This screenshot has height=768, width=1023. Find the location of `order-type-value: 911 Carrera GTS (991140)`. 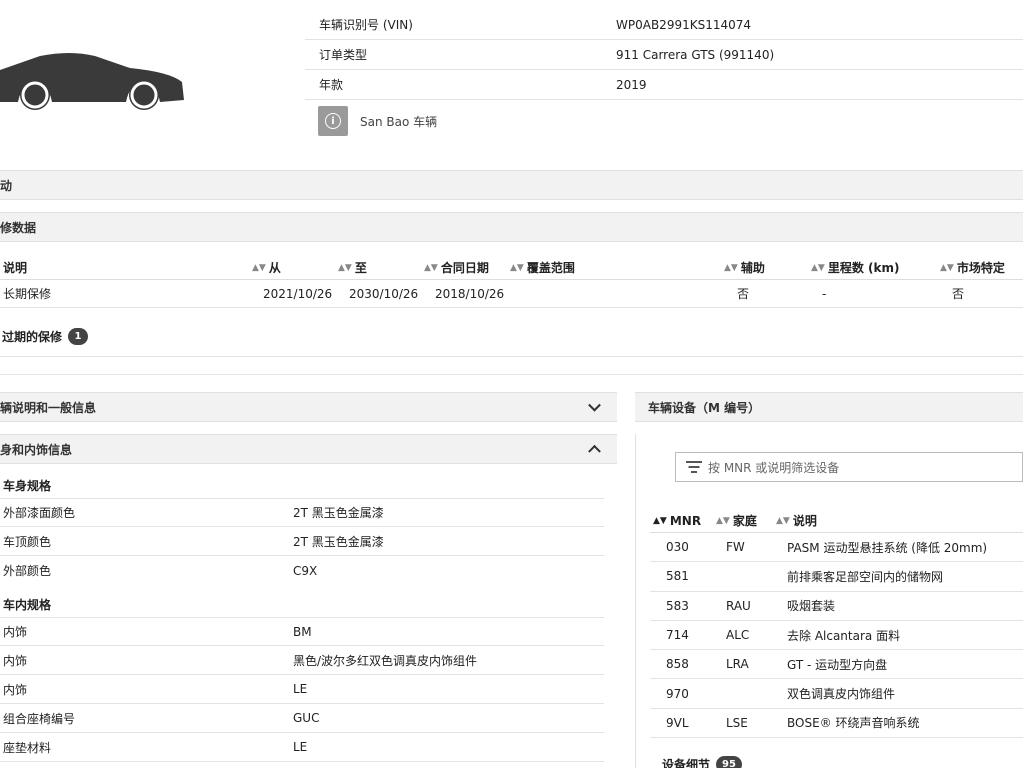

order-type-value: 911 Carrera GTS (991140) is located at coordinates (695, 54).